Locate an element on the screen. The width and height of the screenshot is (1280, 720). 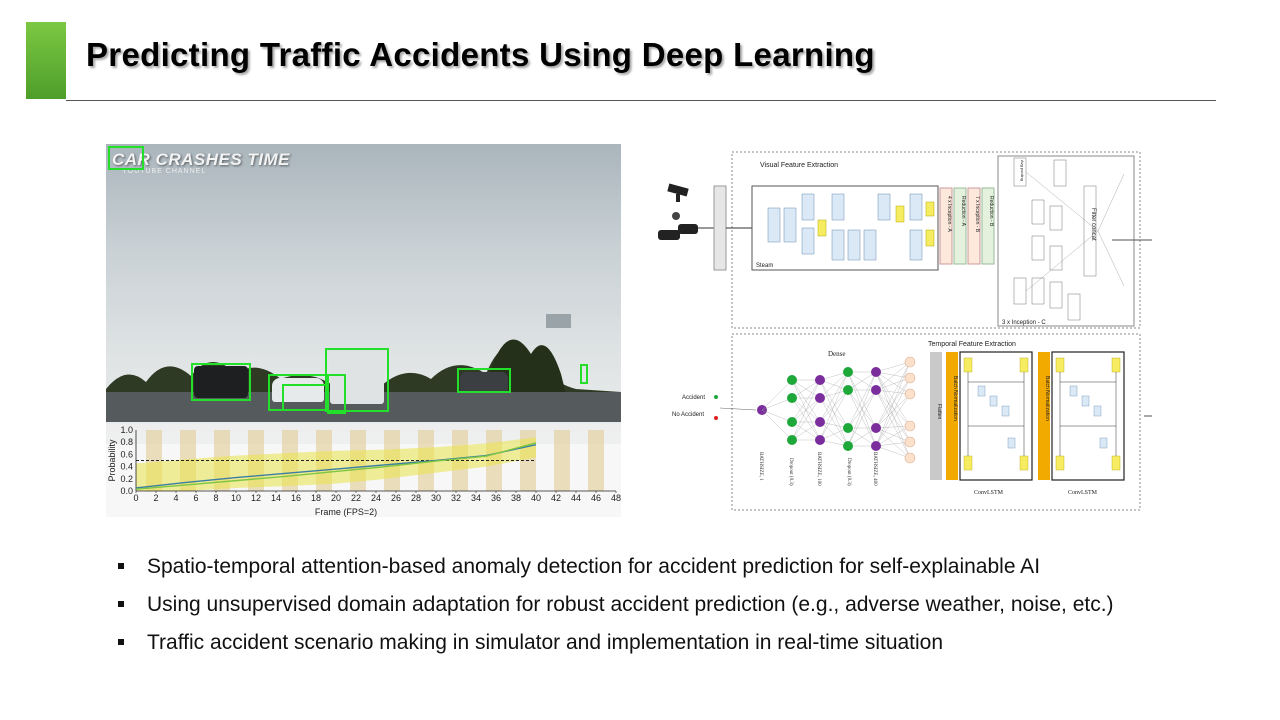
layer-label: BATHSIZE, 1 is located at coordinates (760, 466).